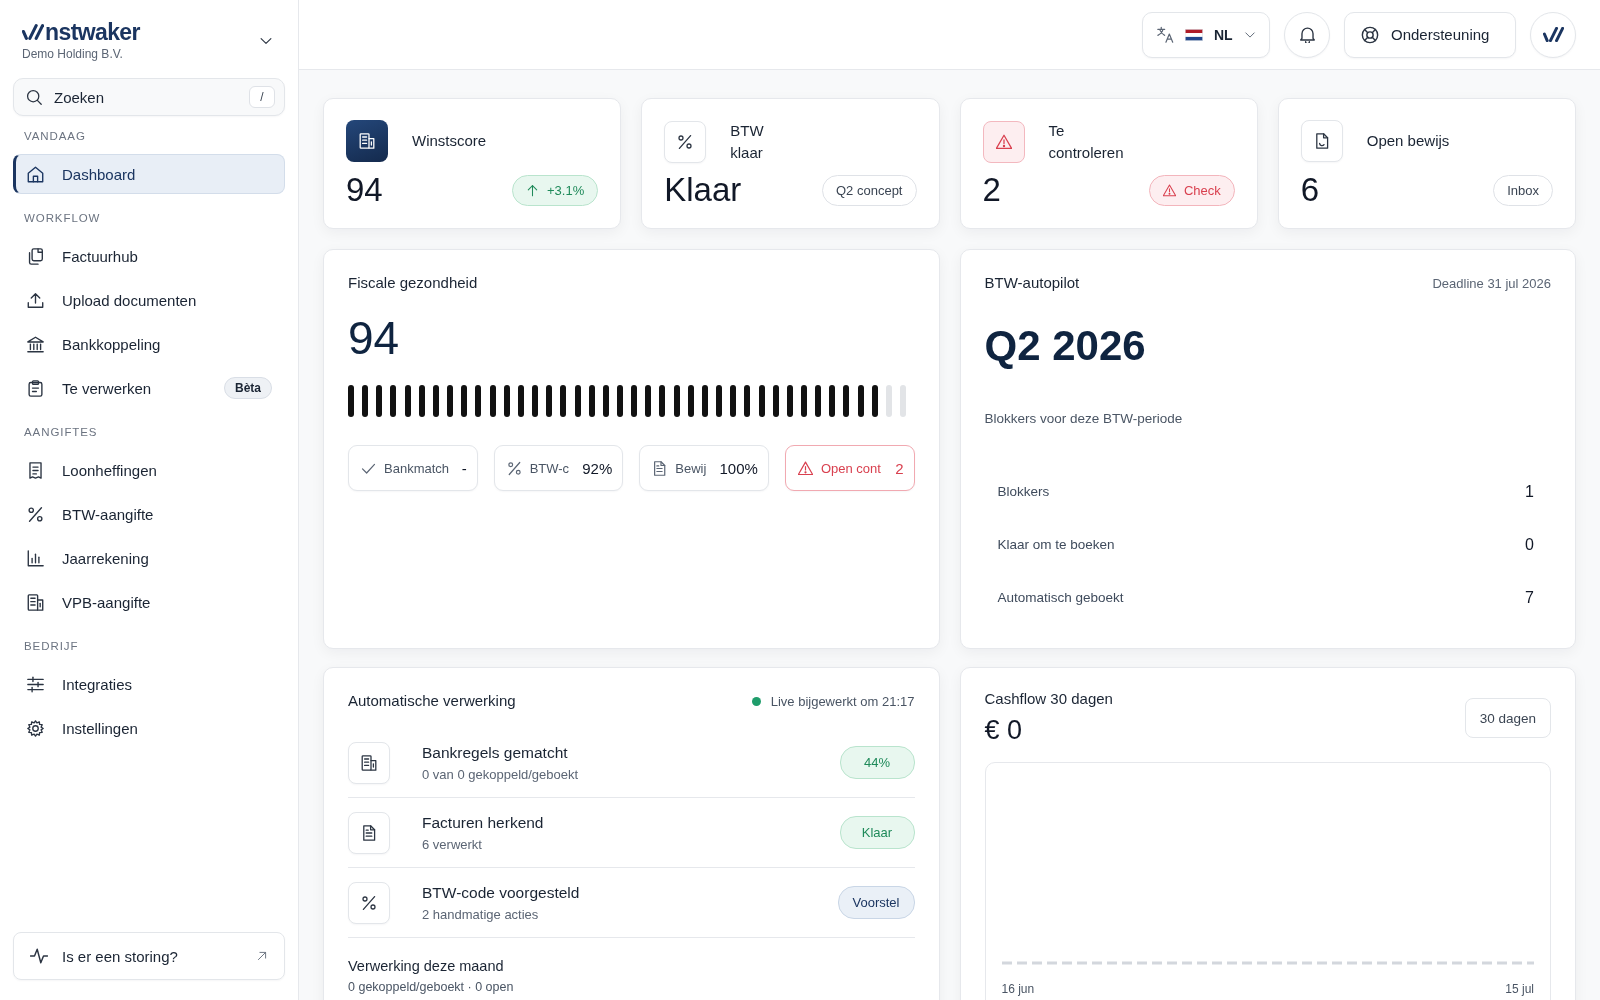 Image resolution: width=1600 pixels, height=1000 pixels. I want to click on shortcut-key: /, so click(262, 97).